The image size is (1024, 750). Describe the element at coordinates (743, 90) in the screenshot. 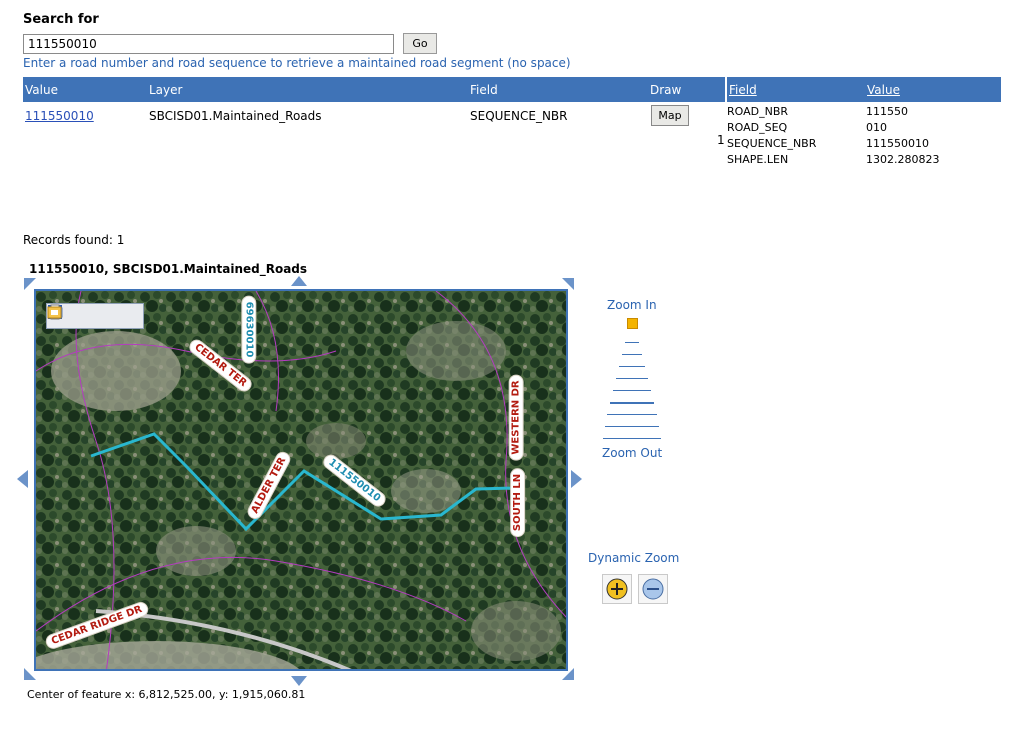

I see `field-header-link: Field` at that location.